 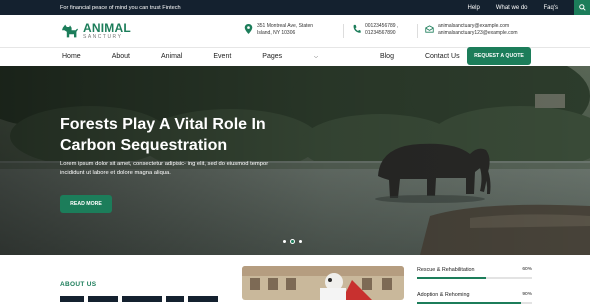 I want to click on map-pin-icon, so click(x=248, y=29).